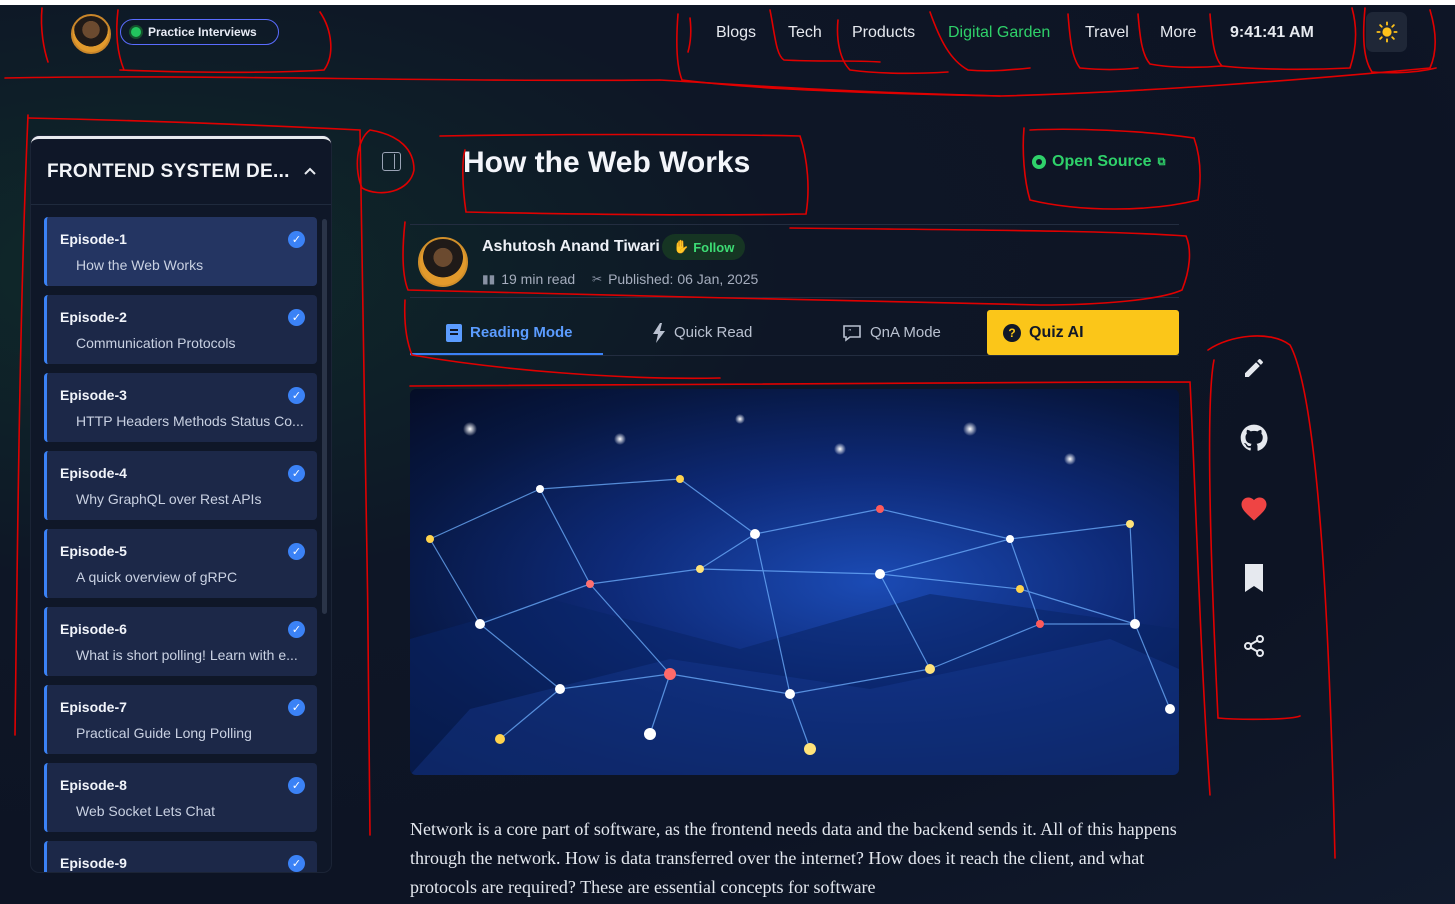  Describe the element at coordinates (93, 395) in the screenshot. I see `episode-number: Episode-3` at that location.